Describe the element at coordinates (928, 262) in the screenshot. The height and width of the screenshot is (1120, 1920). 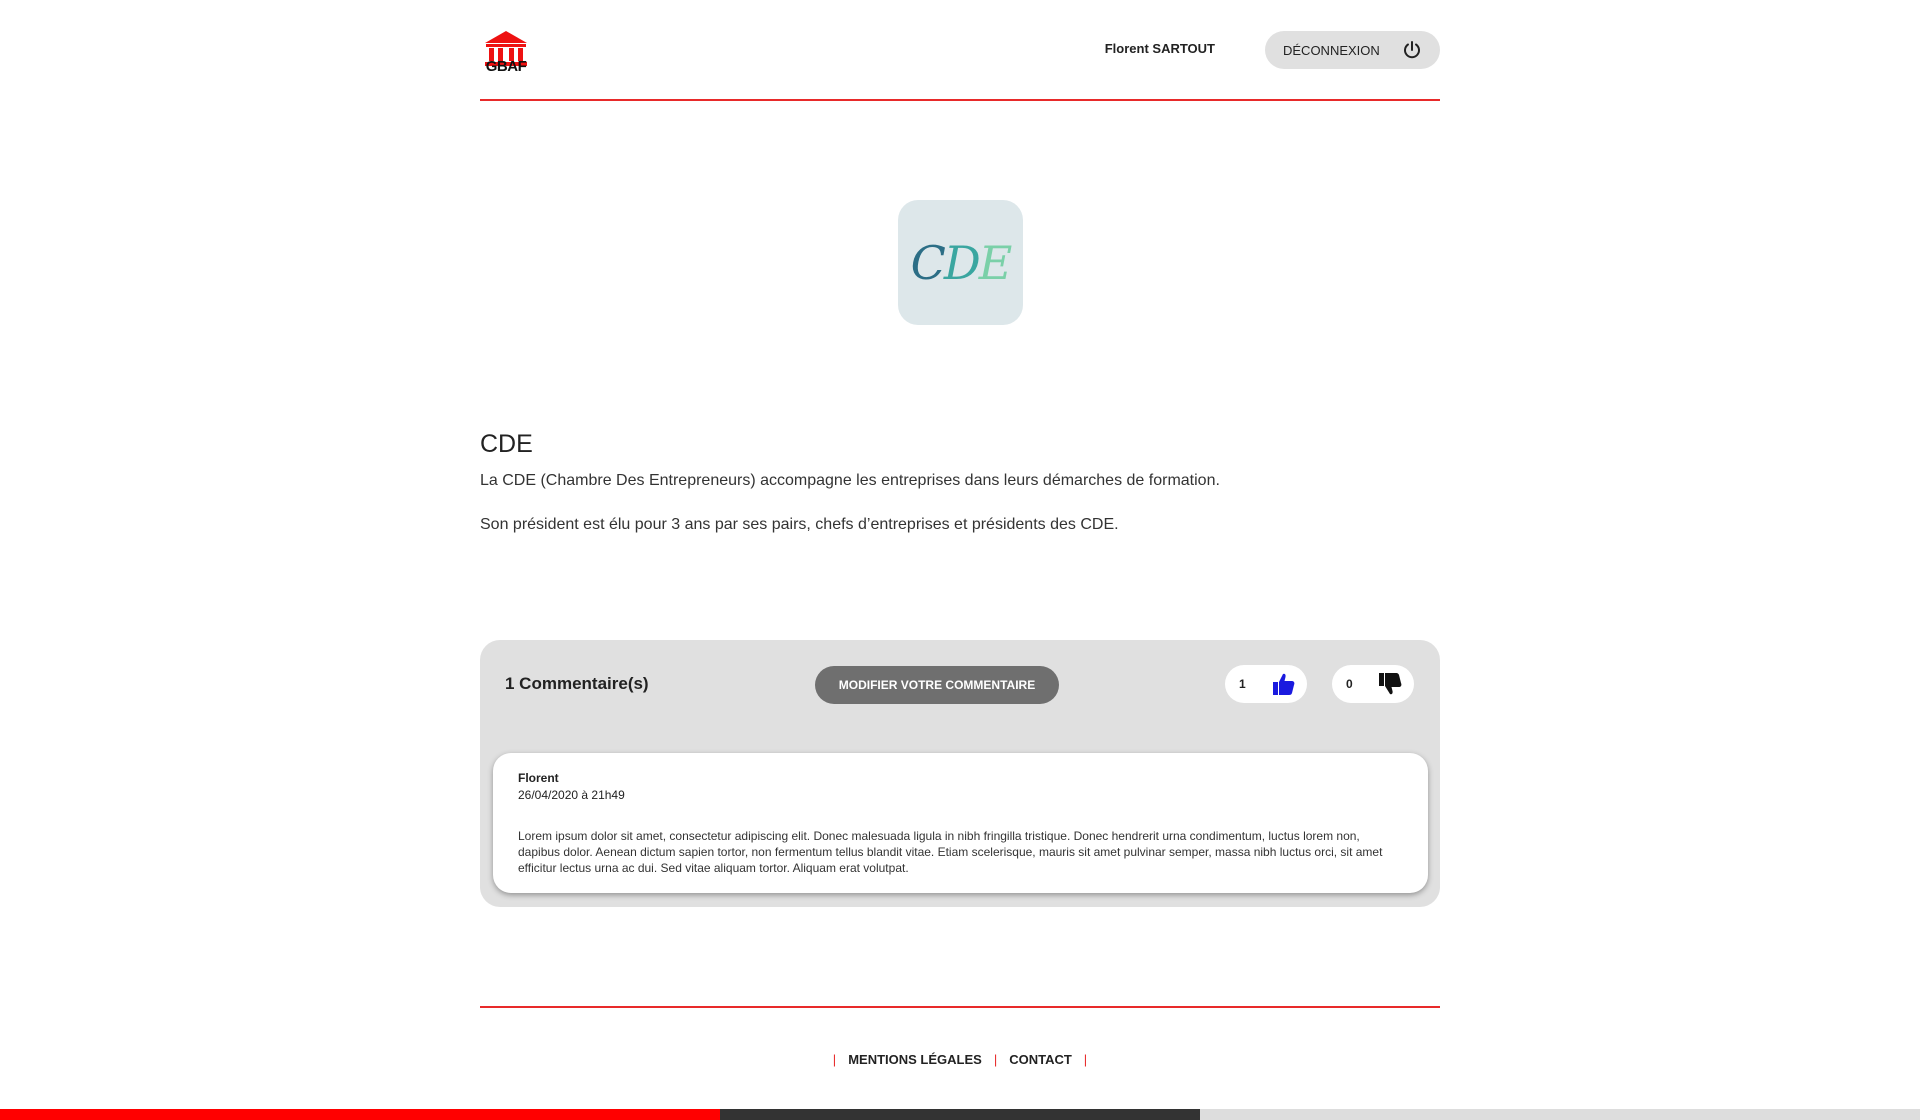
I see `logo-letter-c: C` at that location.